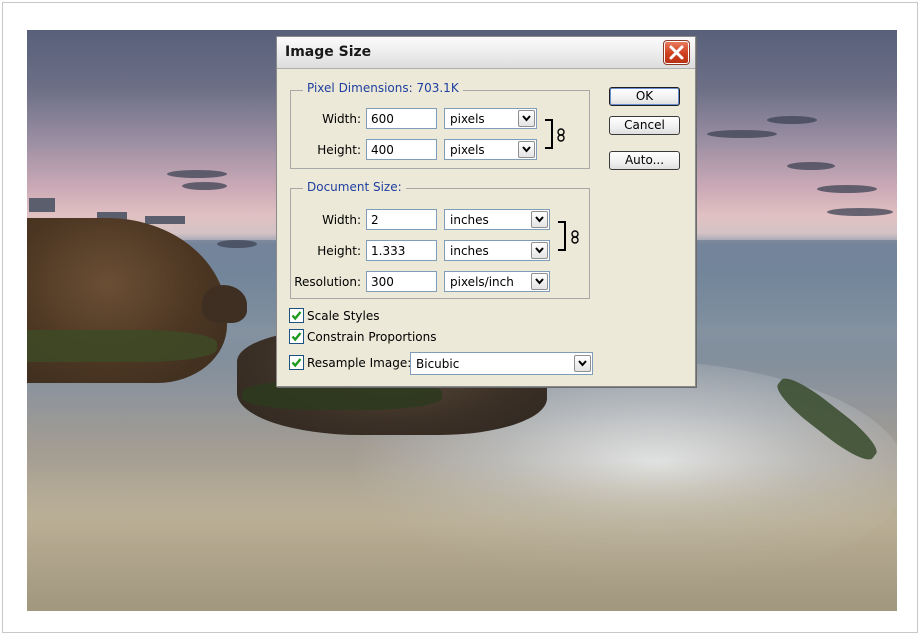 The width and height of the screenshot is (920, 635). I want to click on resolution-input: 300, so click(401, 281).